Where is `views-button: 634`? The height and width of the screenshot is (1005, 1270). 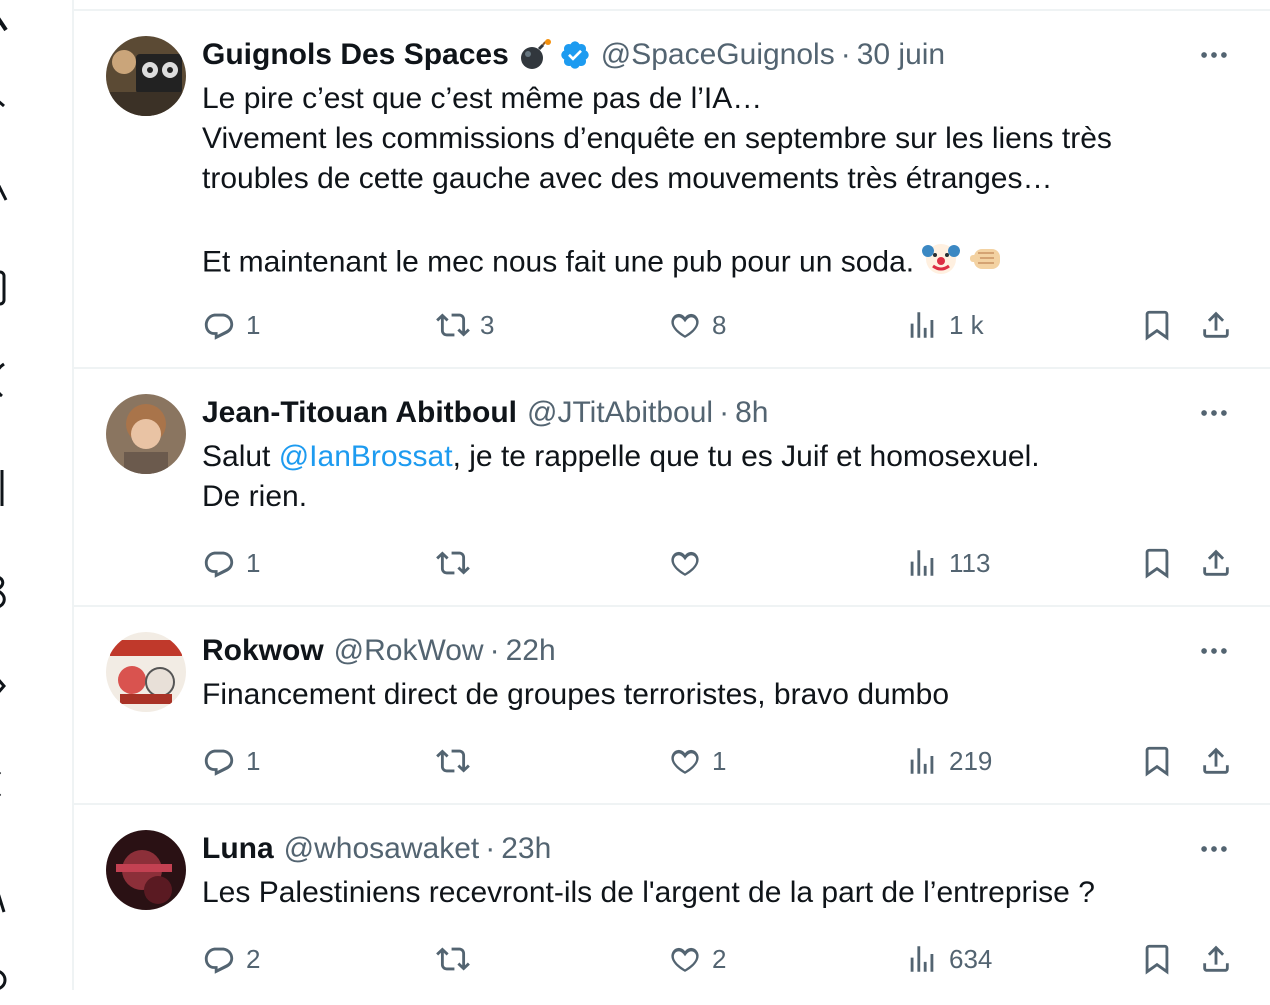
views-button: 634 is located at coordinates (948, 959).